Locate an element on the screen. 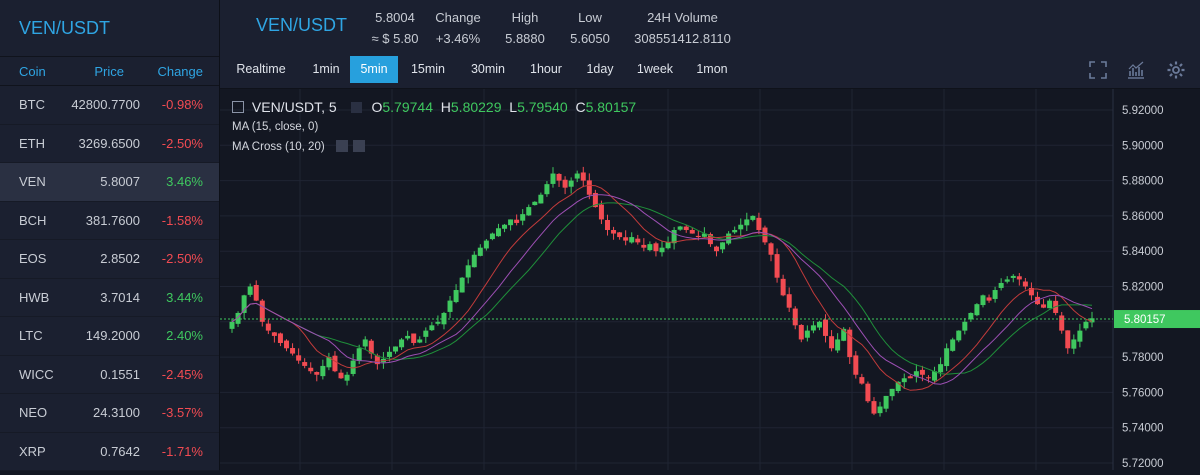  market-row-ltc: LTC 149.2000 2.40% is located at coordinates (109, 336).